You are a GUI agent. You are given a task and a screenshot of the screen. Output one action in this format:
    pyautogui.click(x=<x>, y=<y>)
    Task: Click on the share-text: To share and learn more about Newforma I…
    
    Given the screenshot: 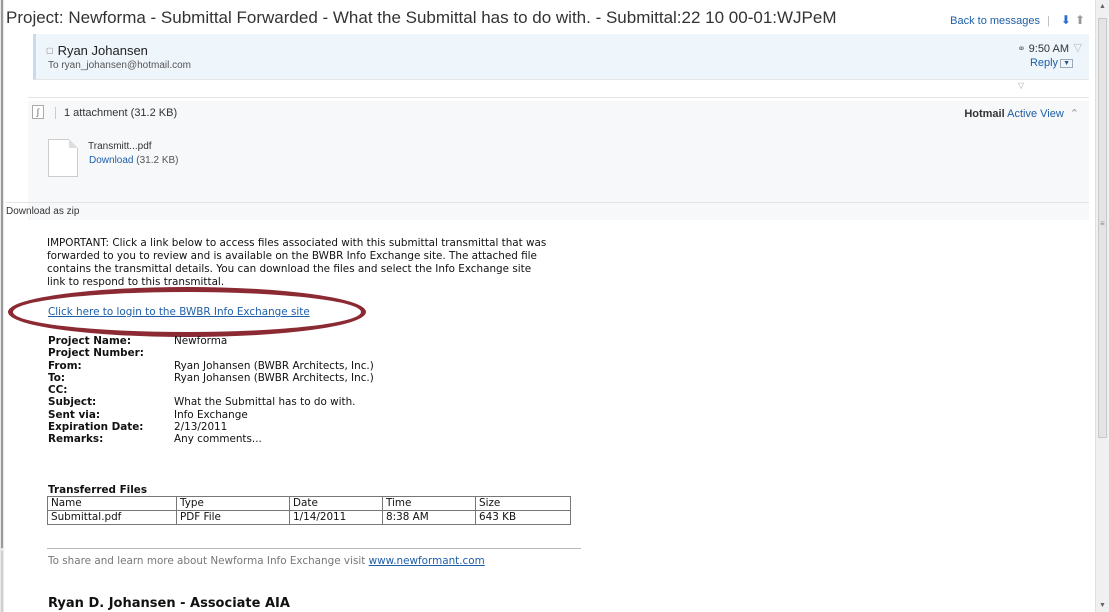 What is the action you would take?
    pyautogui.click(x=266, y=561)
    